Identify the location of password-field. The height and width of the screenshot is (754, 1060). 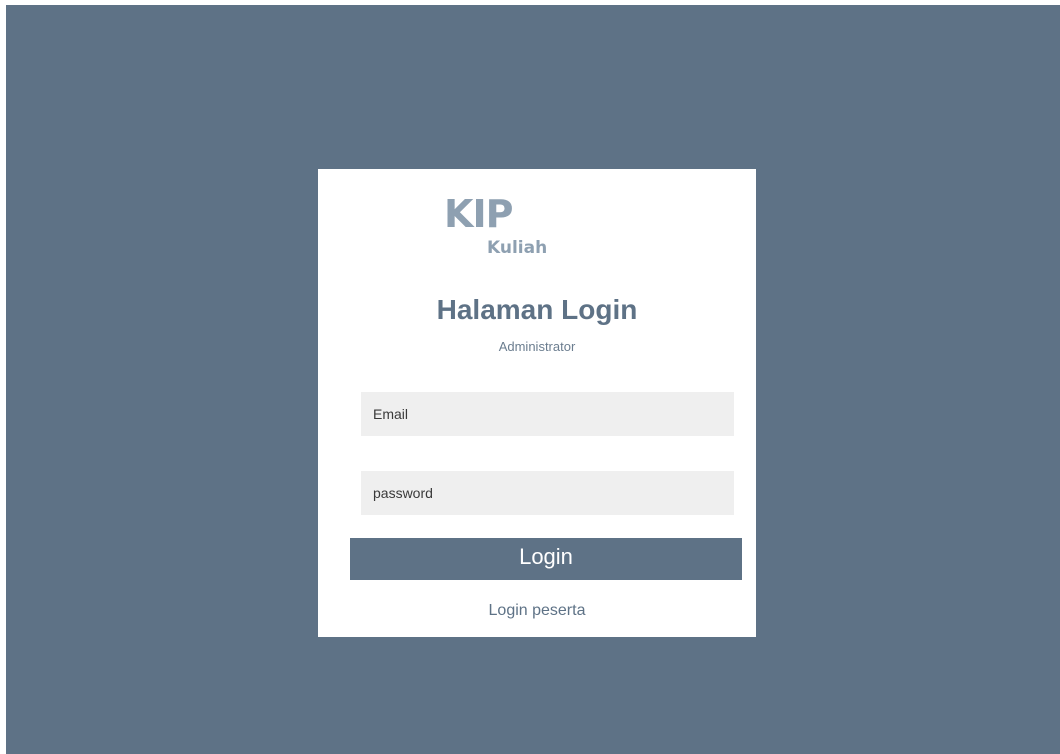
(547, 493).